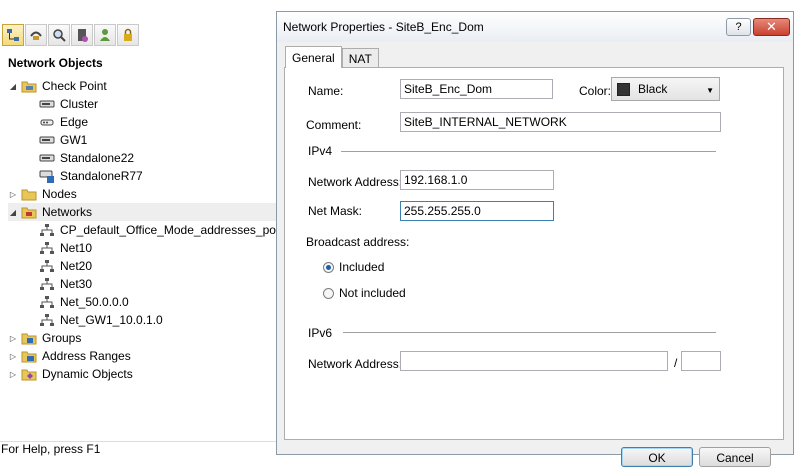  Describe the element at coordinates (560, 122) in the screenshot. I see `comment-input: SiteB_INTERNAL_NETWORK` at that location.